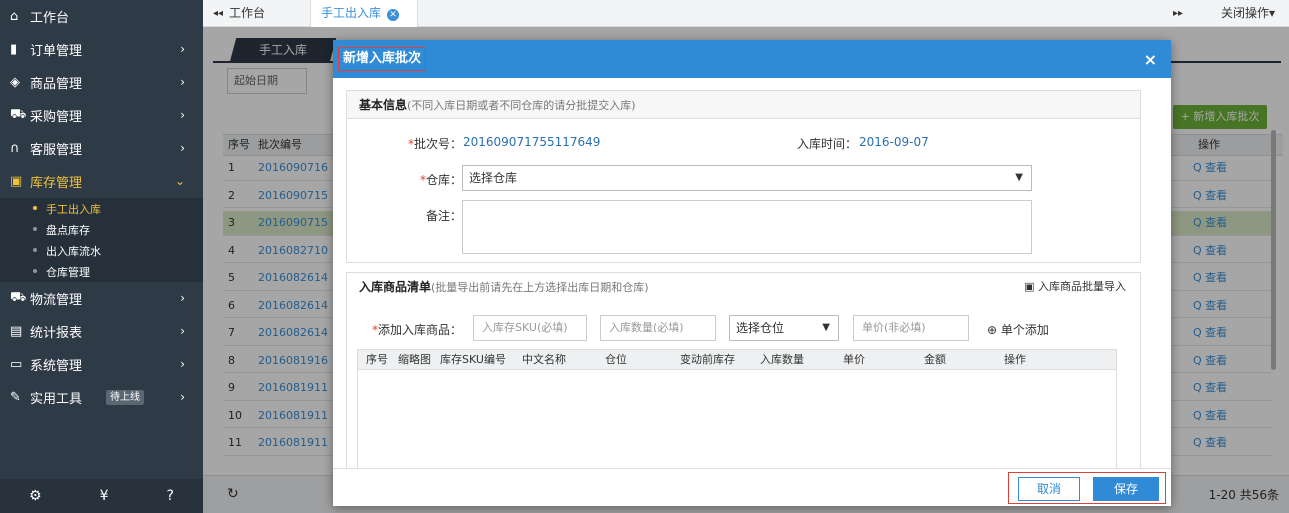  Describe the element at coordinates (383, 105) in the screenshot. I see `basic-info-title: 基本信息` at that location.